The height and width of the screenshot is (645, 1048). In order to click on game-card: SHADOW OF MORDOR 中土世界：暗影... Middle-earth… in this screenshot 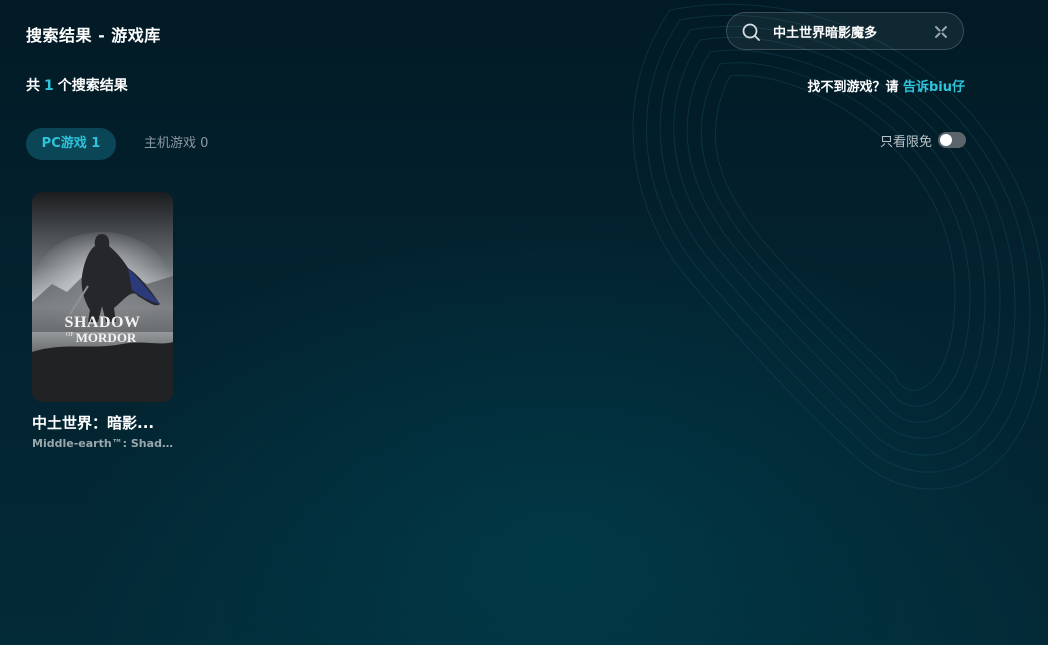, I will do `click(102, 321)`.